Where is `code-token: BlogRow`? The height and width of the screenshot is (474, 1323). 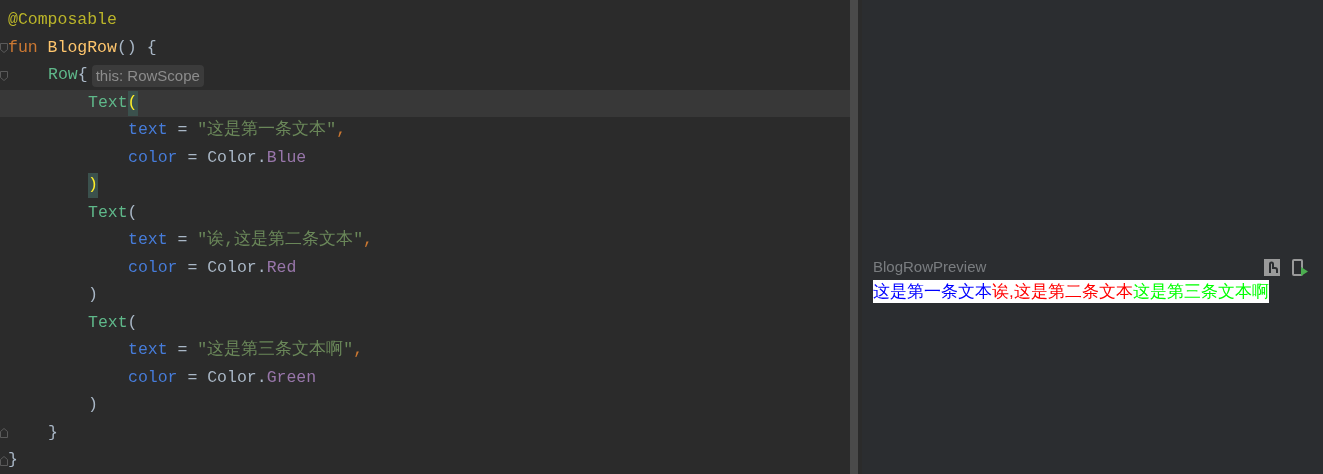 code-token: BlogRow is located at coordinates (82, 47).